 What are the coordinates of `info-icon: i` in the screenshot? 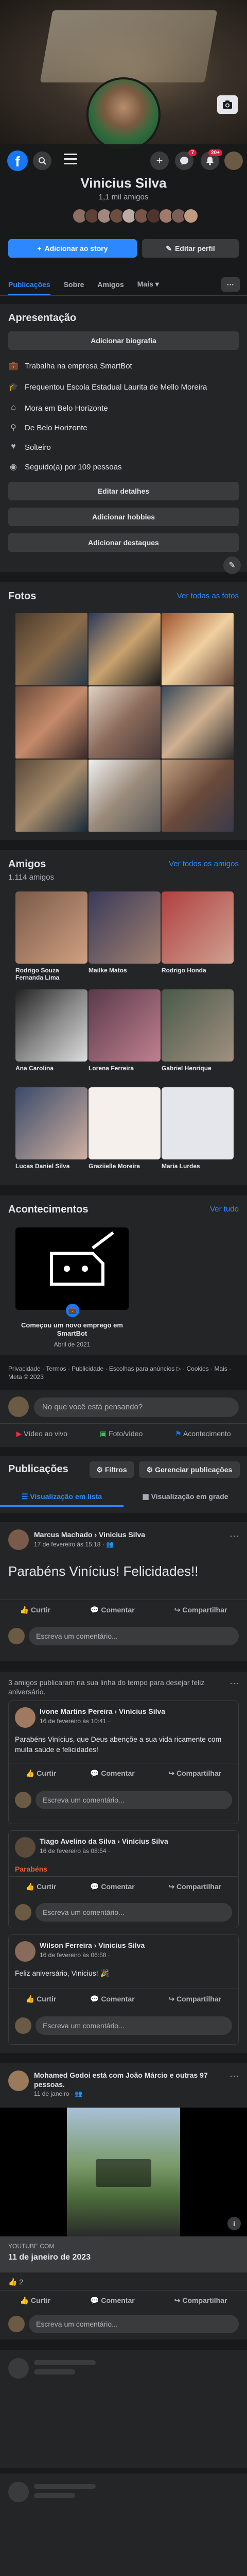 It's located at (234, 2223).